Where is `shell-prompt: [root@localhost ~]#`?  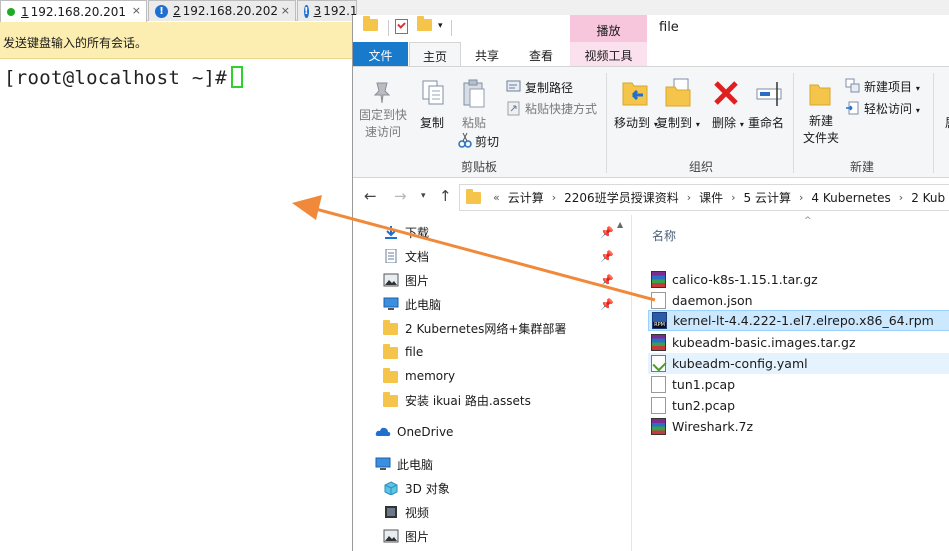 shell-prompt: [root@localhost ~]# is located at coordinates (124, 77).